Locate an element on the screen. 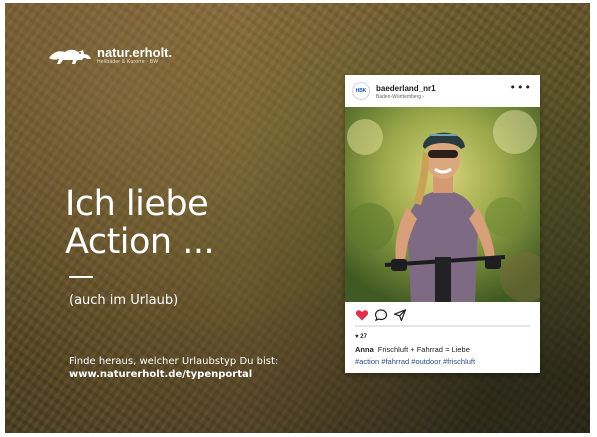 The image size is (597, 437). heart-icon is located at coordinates (362, 315).